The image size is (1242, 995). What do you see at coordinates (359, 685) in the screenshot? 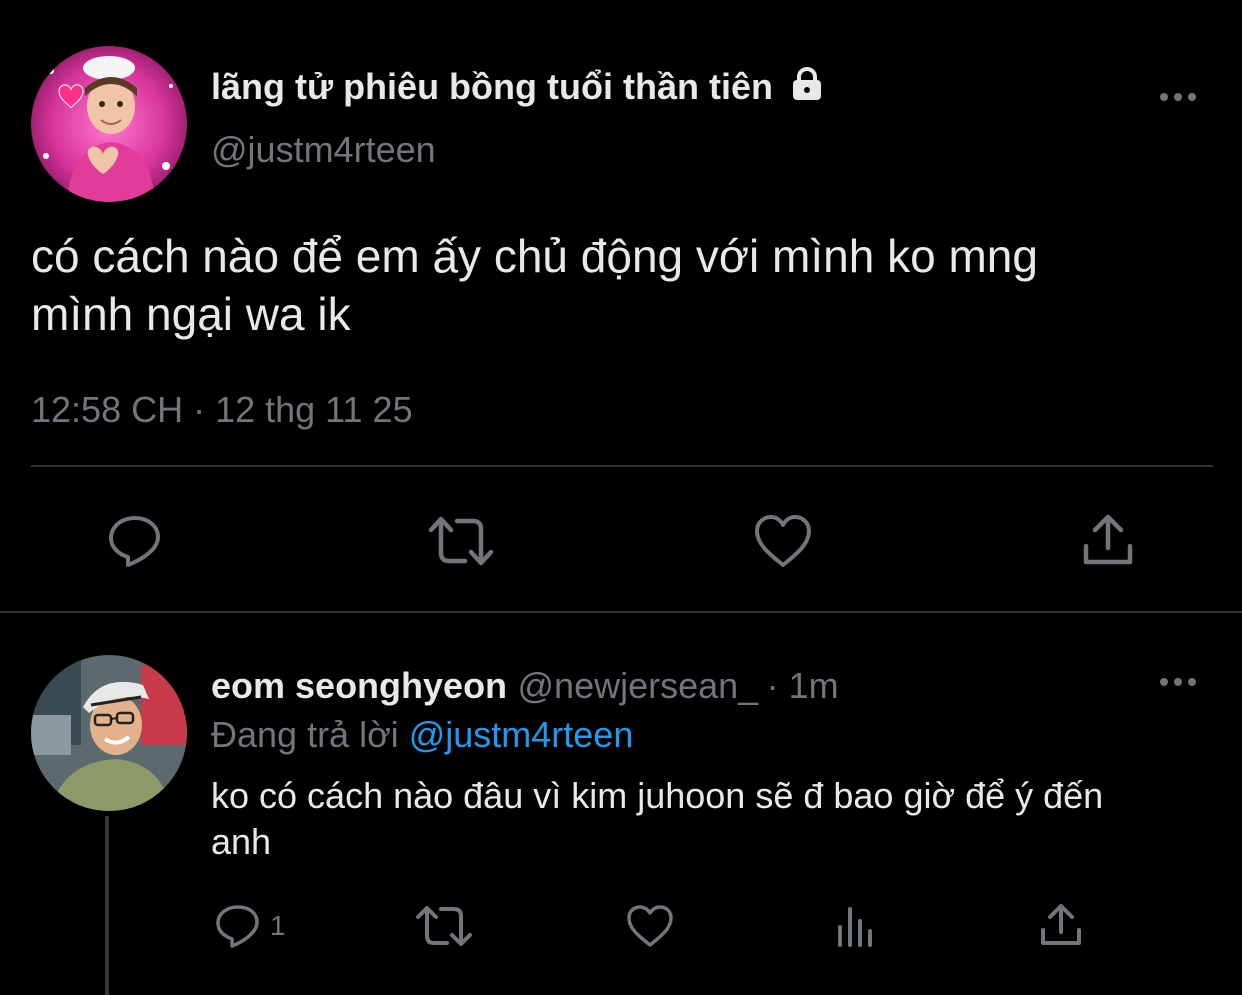
I see `display-name: eom seonghyeon` at bounding box center [359, 685].